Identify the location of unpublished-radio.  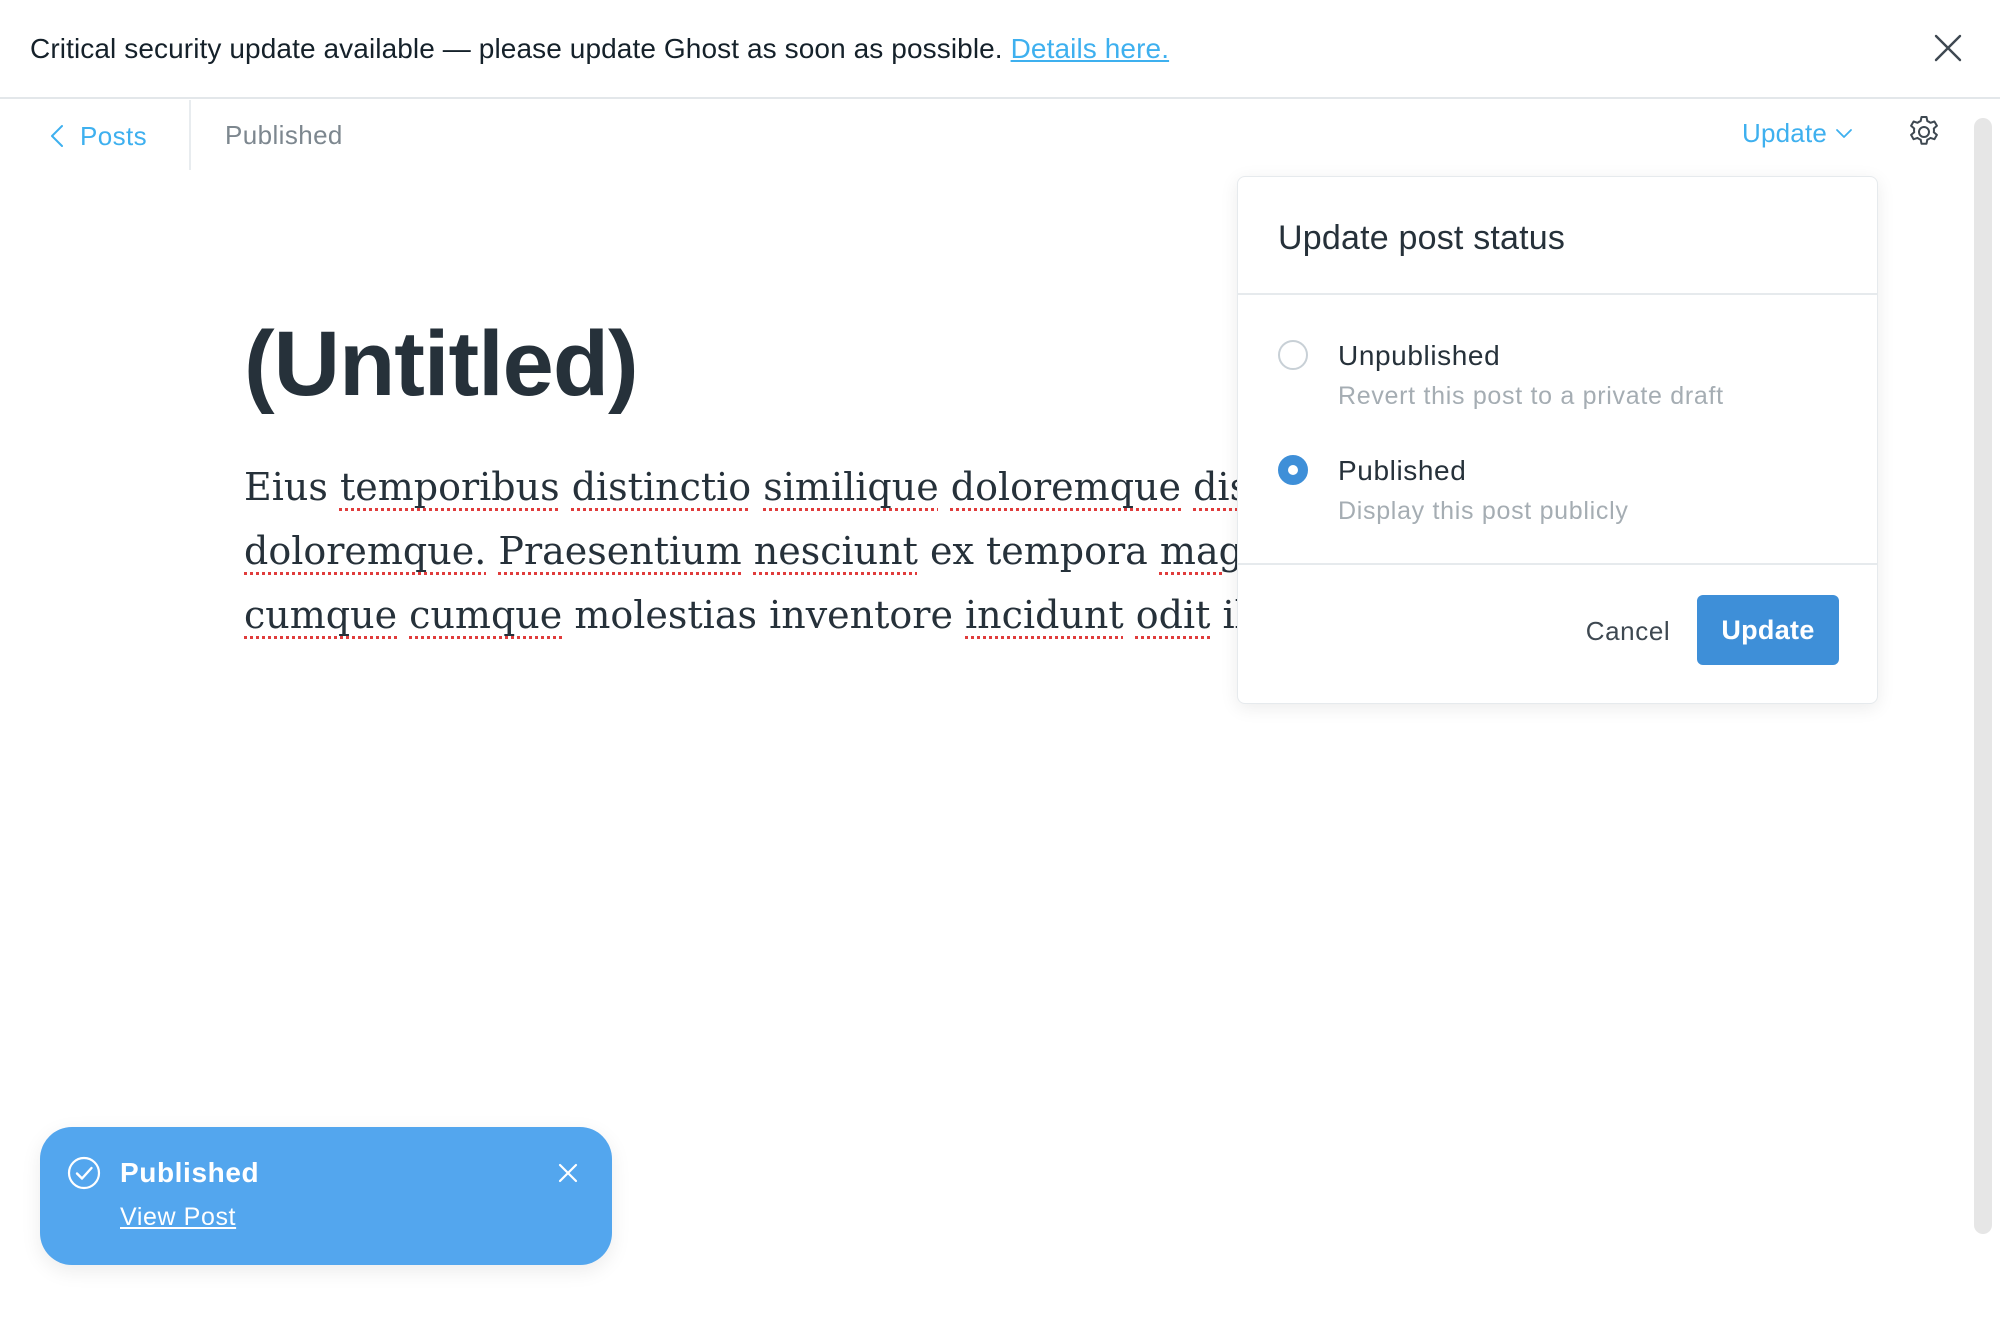
(1293, 355).